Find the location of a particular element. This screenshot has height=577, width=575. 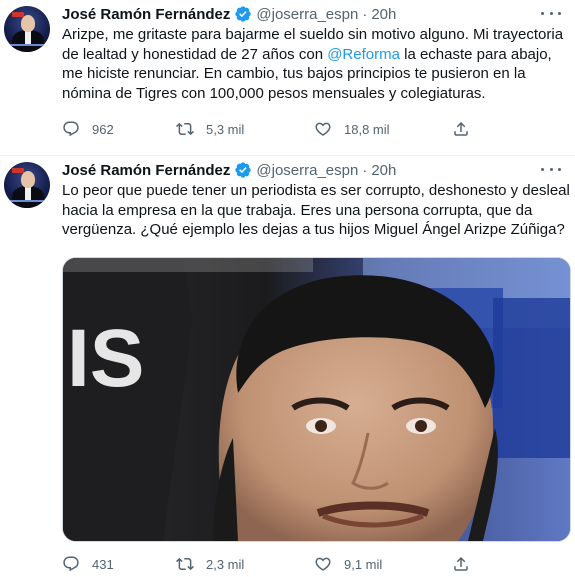

photo-shirt-text: IS is located at coordinates (105, 358).